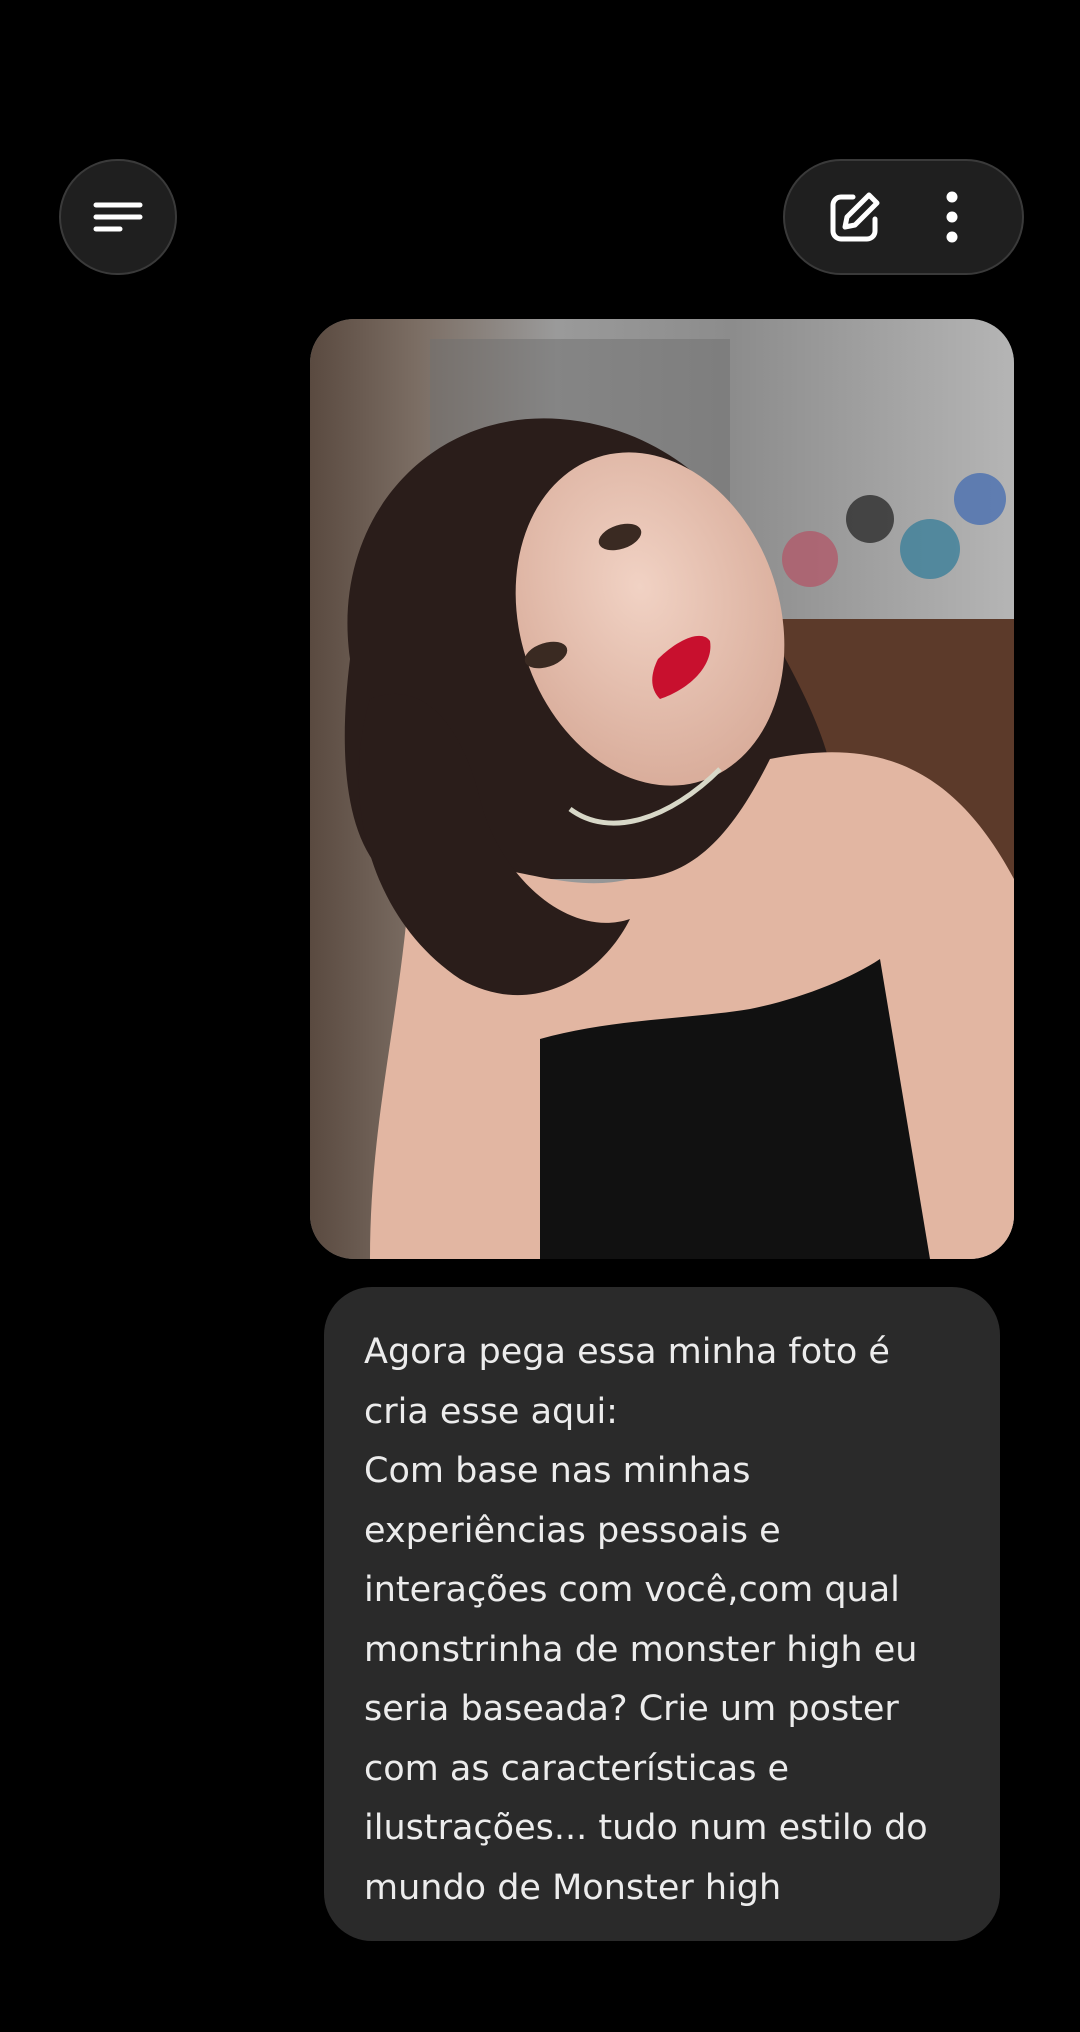 This screenshot has width=1080, height=2032. I want to click on menu-lines-icon, so click(118, 217).